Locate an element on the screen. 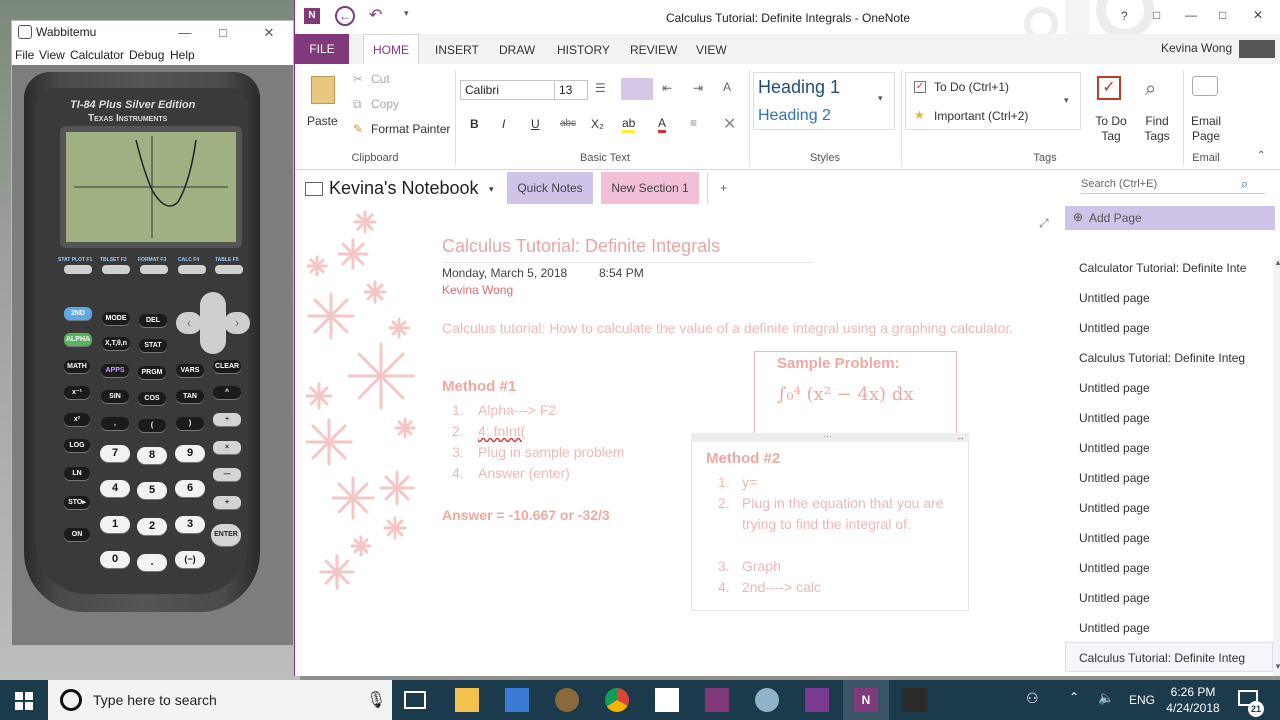 This screenshot has height=720, width=1280. key-del: DEL is located at coordinates (153, 320).